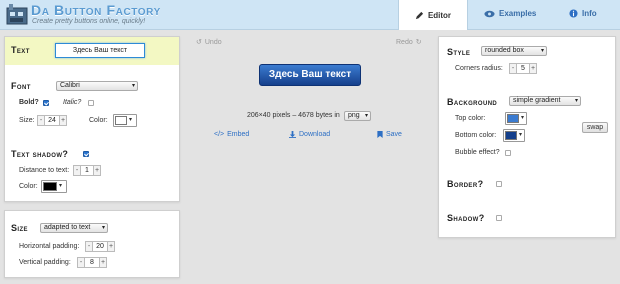  Describe the element at coordinates (394, 134) in the screenshot. I see `save-label: Save` at that location.